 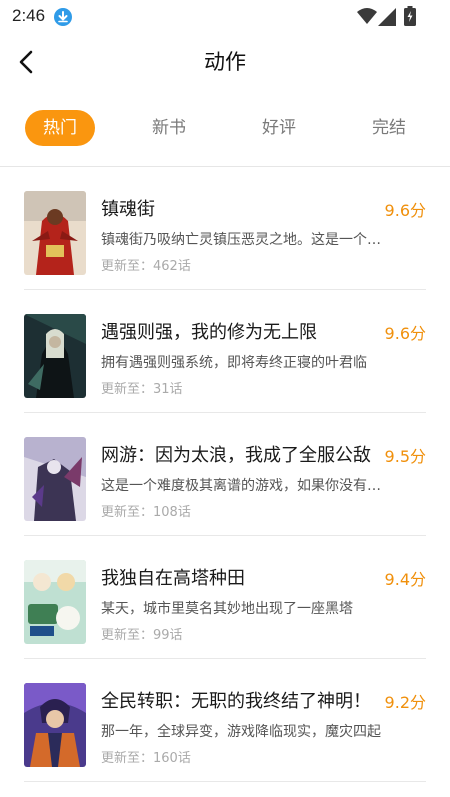 I want to click on header: 动作, so click(x=225, y=62).